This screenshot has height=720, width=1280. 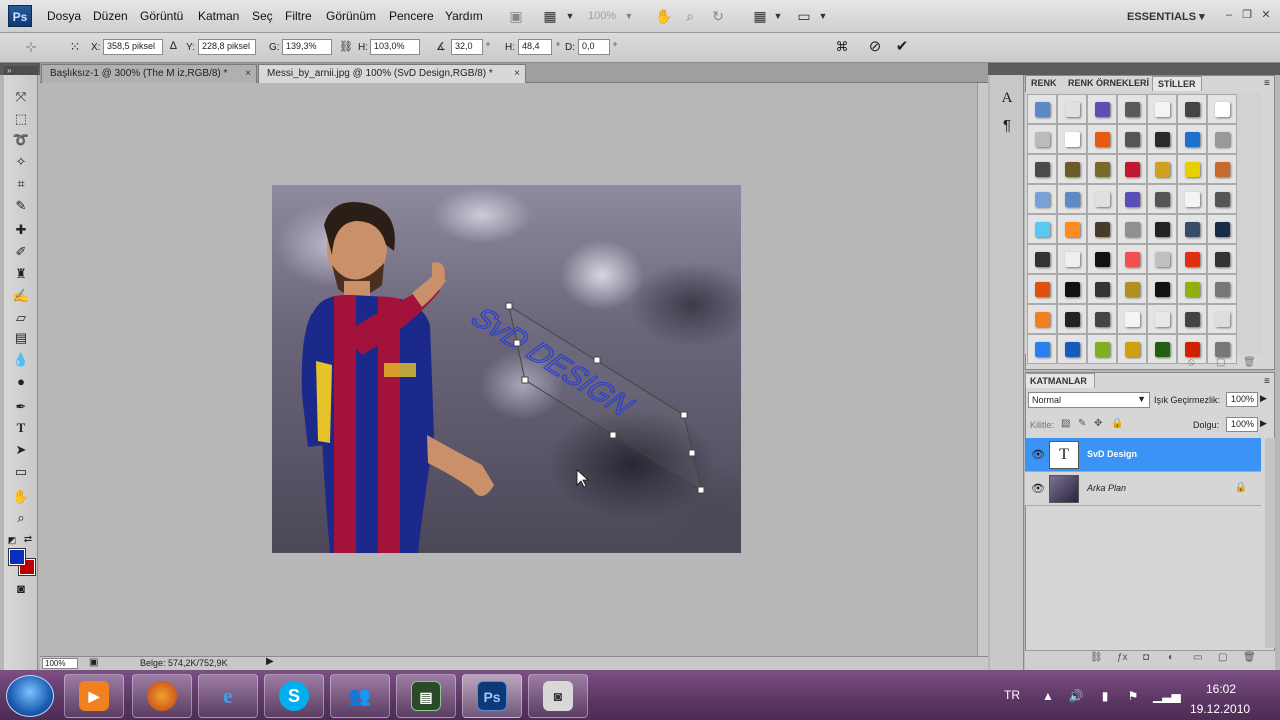 I want to click on screen-mode-icon: ▭, so click(x=804, y=16).